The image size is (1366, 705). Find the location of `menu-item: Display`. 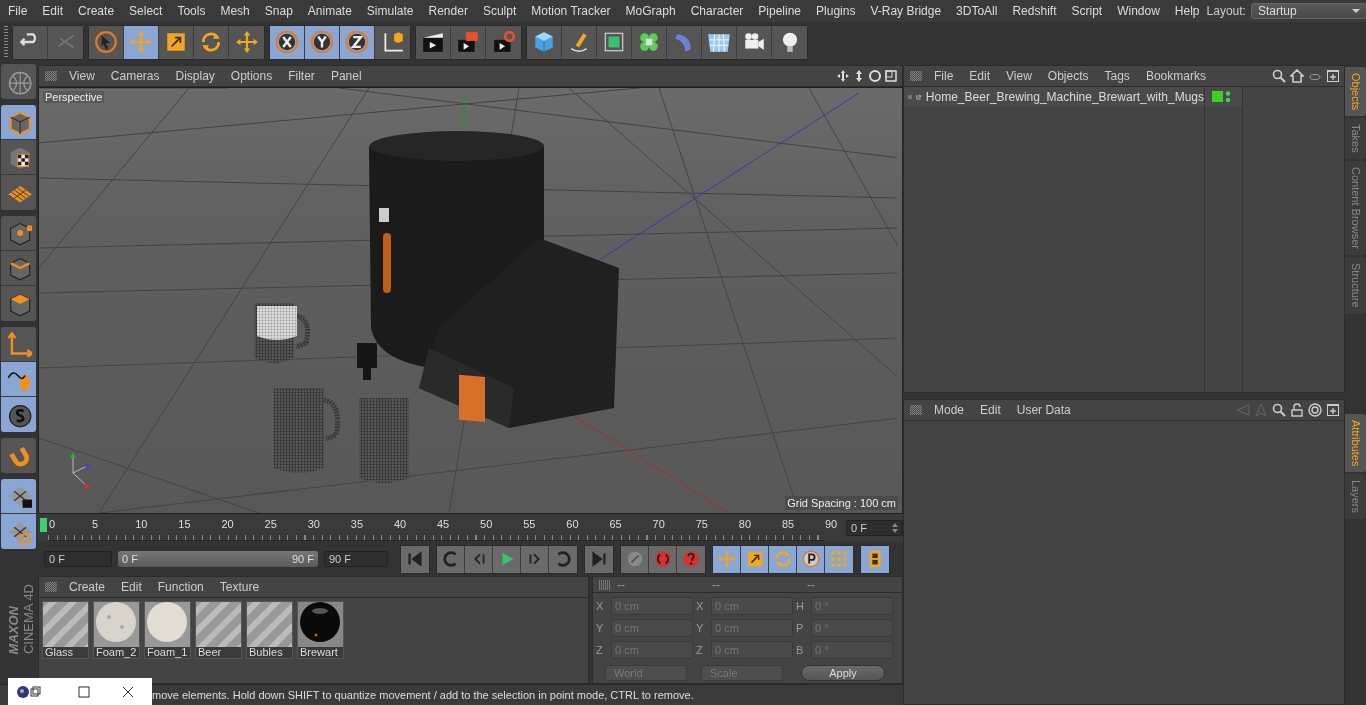

menu-item: Display is located at coordinates (195, 76).